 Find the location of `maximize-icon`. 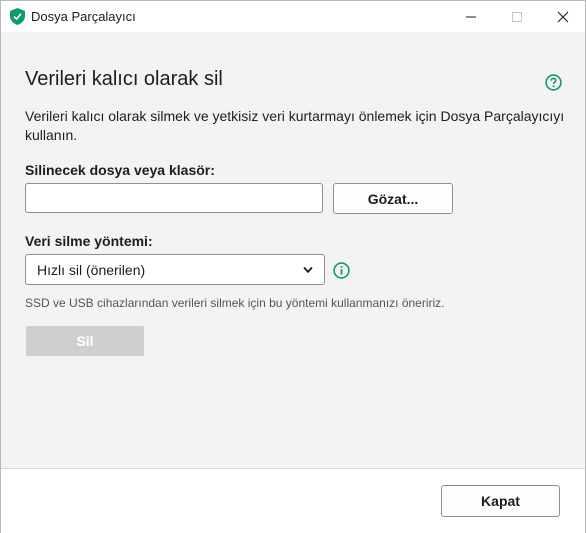

maximize-icon is located at coordinates (517, 16).